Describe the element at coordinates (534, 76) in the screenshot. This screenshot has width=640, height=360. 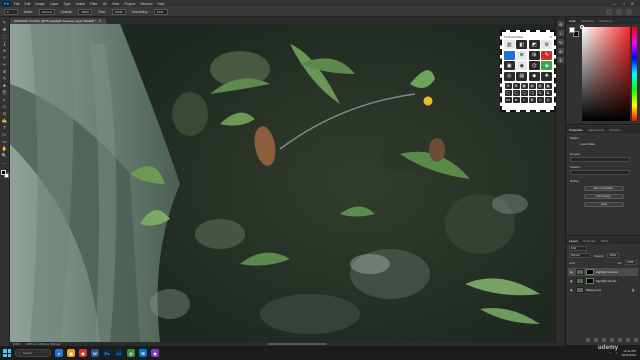
I see `bp-button-15: ◆` at that location.